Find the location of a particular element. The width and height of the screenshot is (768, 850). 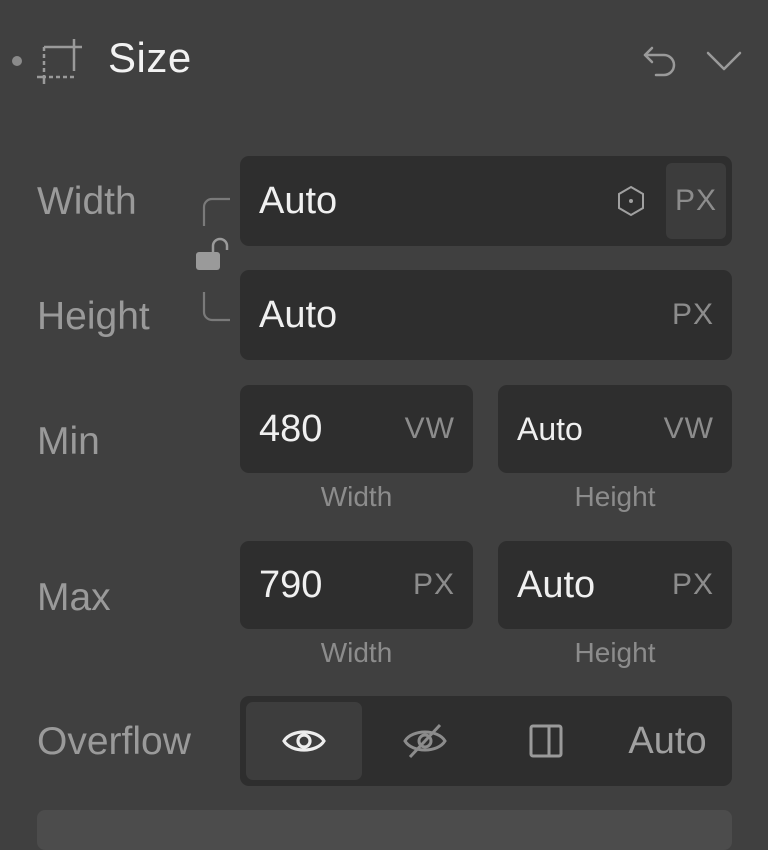

scroll-panel-icon is located at coordinates (546, 741).